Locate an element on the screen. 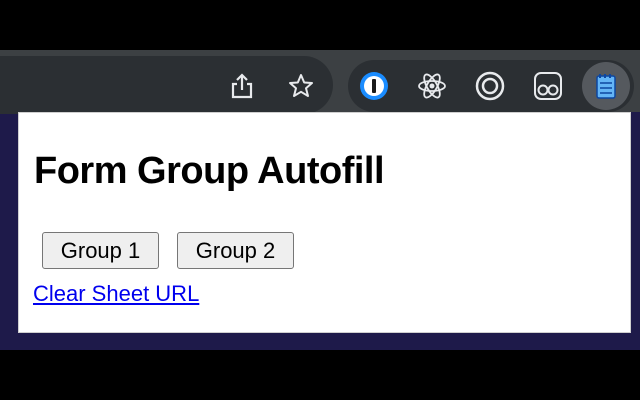 The image size is (640, 400). react-devtools-icon is located at coordinates (432, 86).